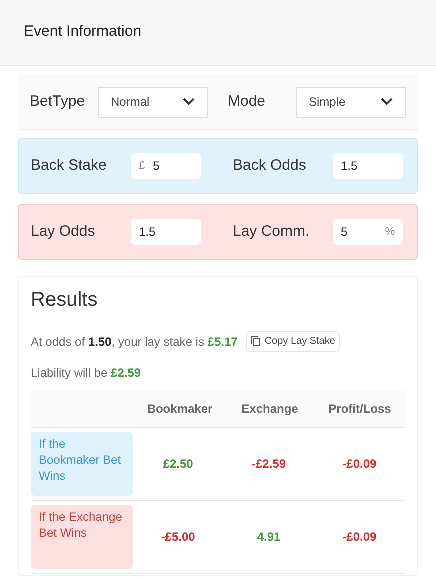  What do you see at coordinates (351, 102) in the screenshot?
I see `dropdown: Simple` at bounding box center [351, 102].